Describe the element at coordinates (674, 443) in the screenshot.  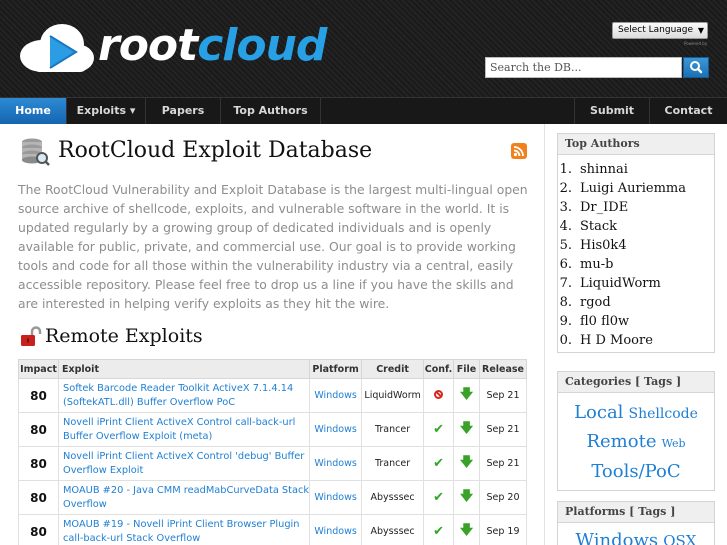
I see `tag-web: Web` at that location.